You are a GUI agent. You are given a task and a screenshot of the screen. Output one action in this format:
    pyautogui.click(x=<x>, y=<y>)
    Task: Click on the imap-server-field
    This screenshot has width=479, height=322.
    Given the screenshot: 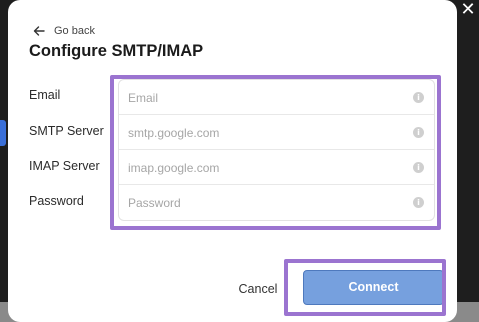 What is the action you would take?
    pyautogui.click(x=263, y=167)
    